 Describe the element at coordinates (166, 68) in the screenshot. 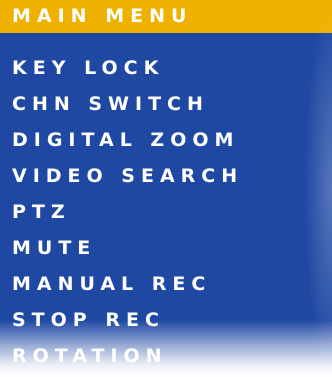

I see `menu-item-key-lock: KEY LOCK` at that location.